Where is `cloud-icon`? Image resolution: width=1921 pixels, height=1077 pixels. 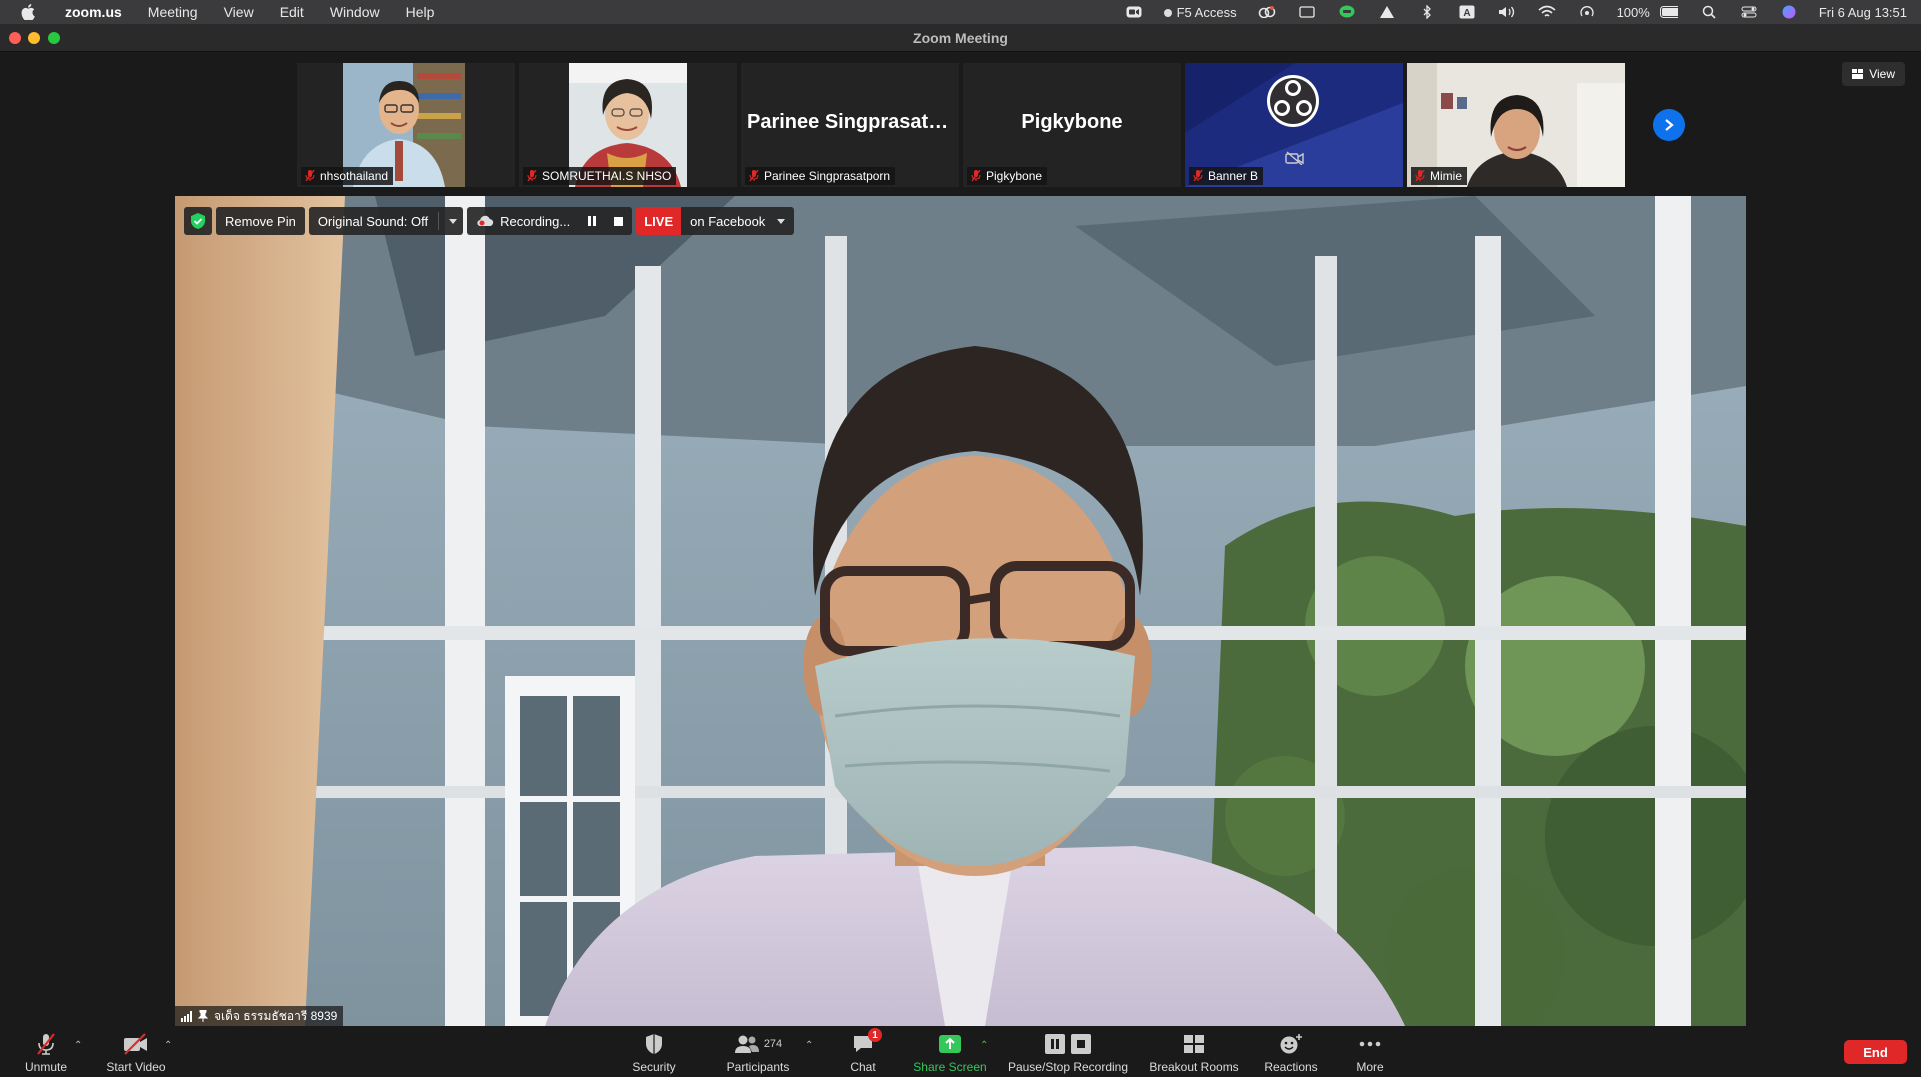
cloud-icon is located at coordinates (485, 221).